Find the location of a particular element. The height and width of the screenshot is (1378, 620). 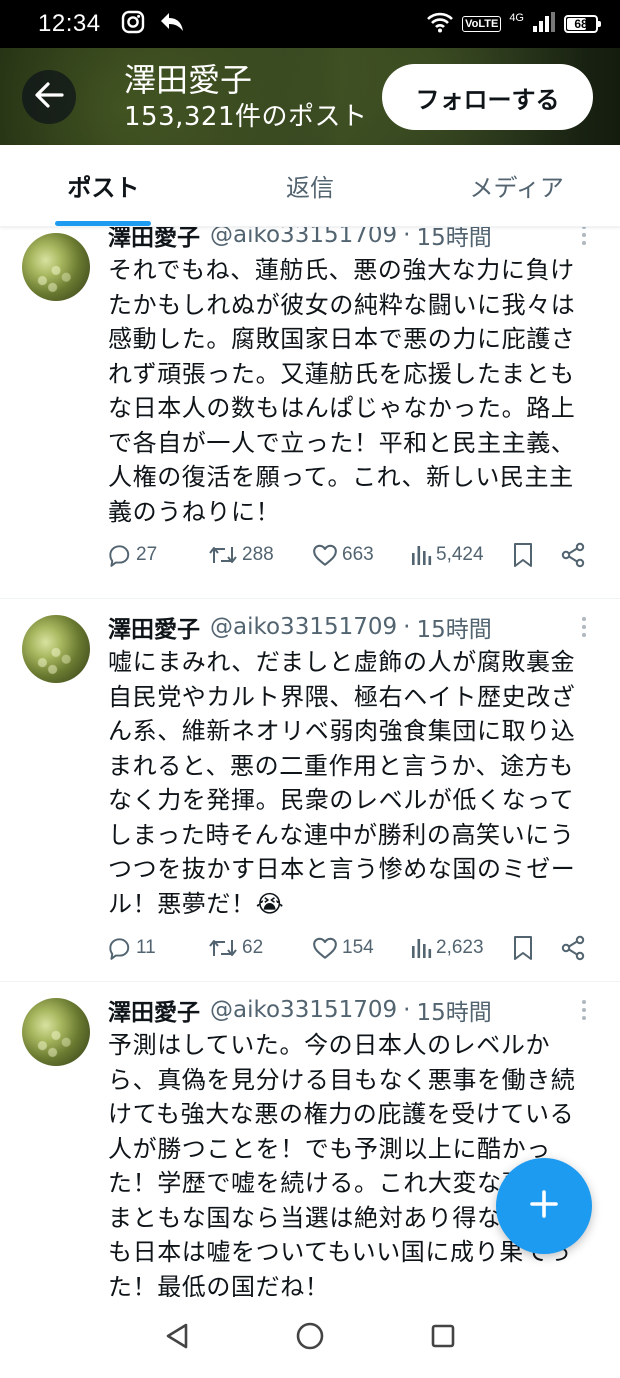

profile-header: 澤田愛子 153,321件のポスト フォローする is located at coordinates (310, 96).